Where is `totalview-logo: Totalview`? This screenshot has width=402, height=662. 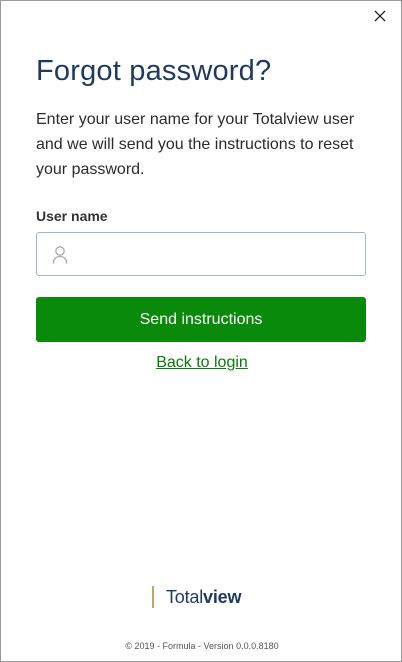
totalview-logo: Totalview is located at coordinates (196, 597).